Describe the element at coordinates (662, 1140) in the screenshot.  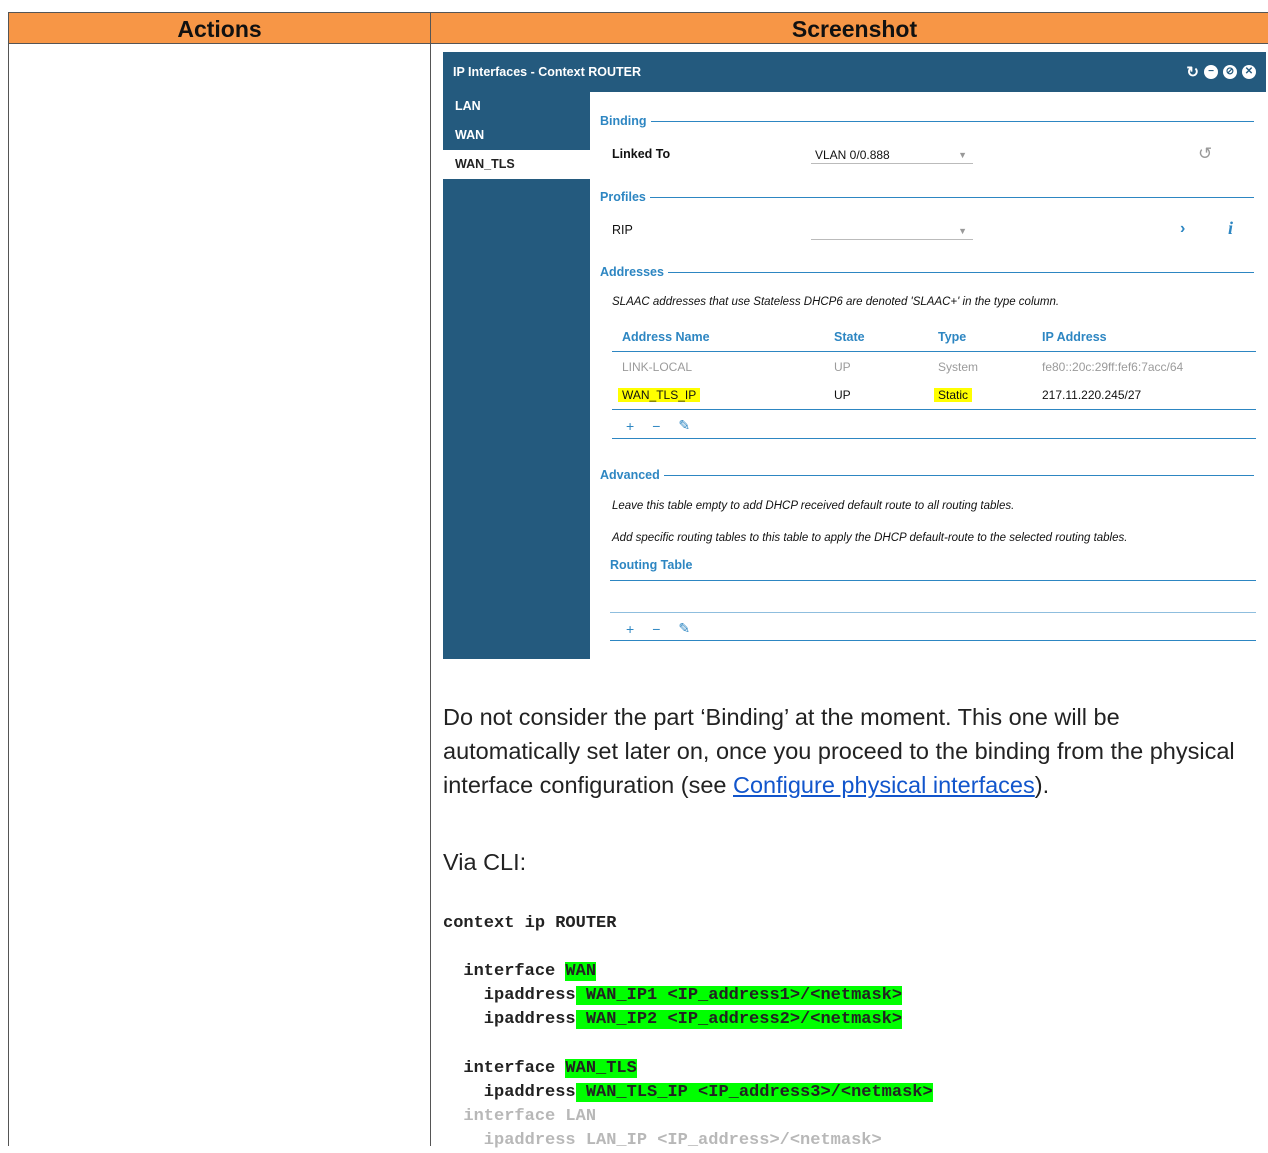
I see `cli-lan-ip: ipaddress LAN_IP <IP_address>/<netmask>` at that location.